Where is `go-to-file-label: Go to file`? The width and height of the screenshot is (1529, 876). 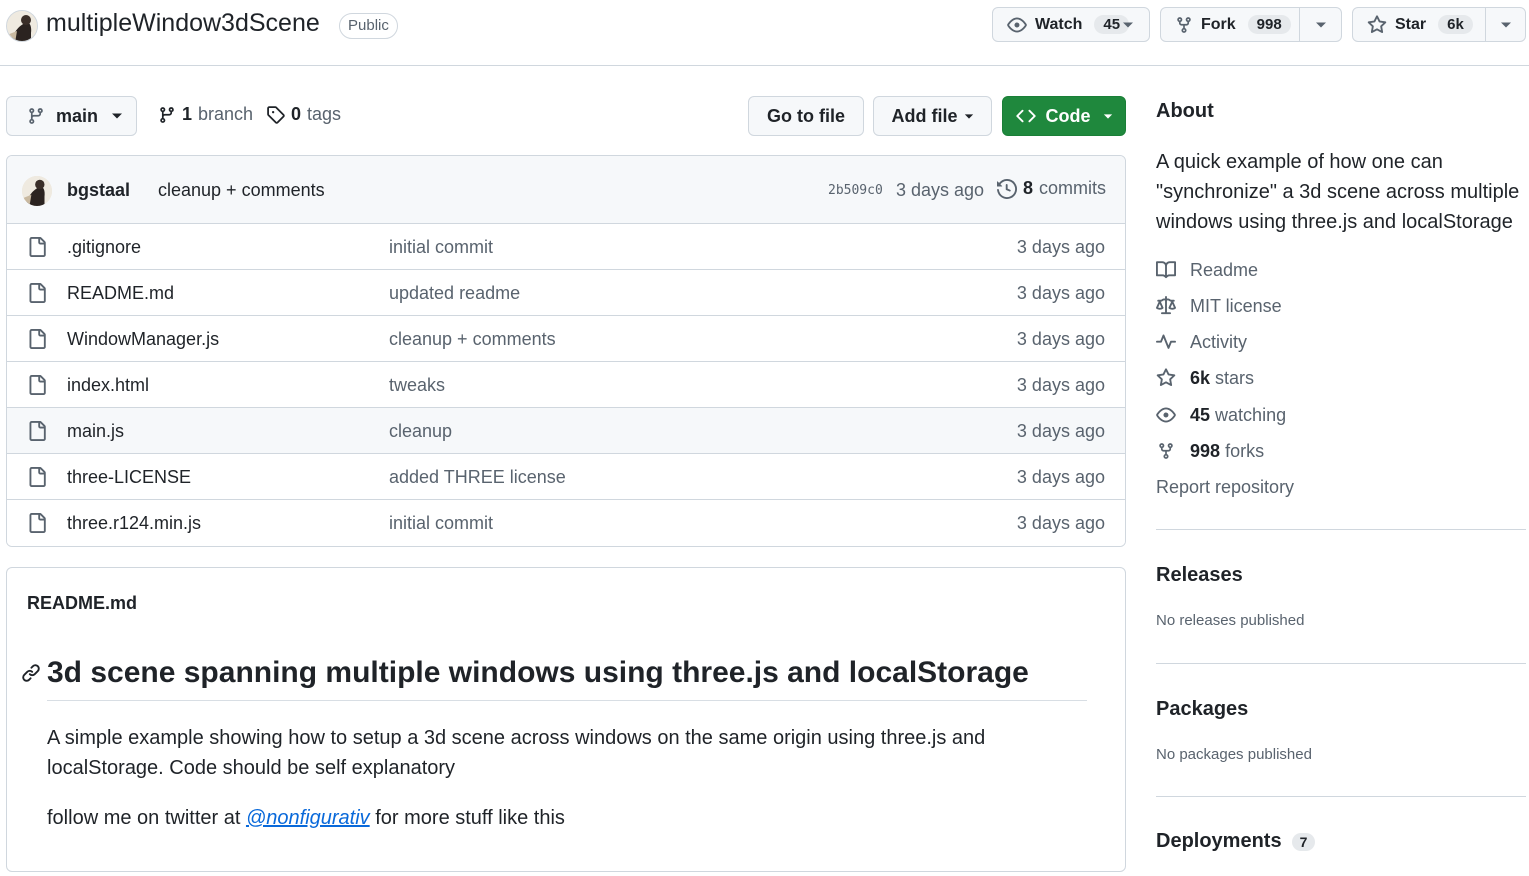 go-to-file-label: Go to file is located at coordinates (806, 115).